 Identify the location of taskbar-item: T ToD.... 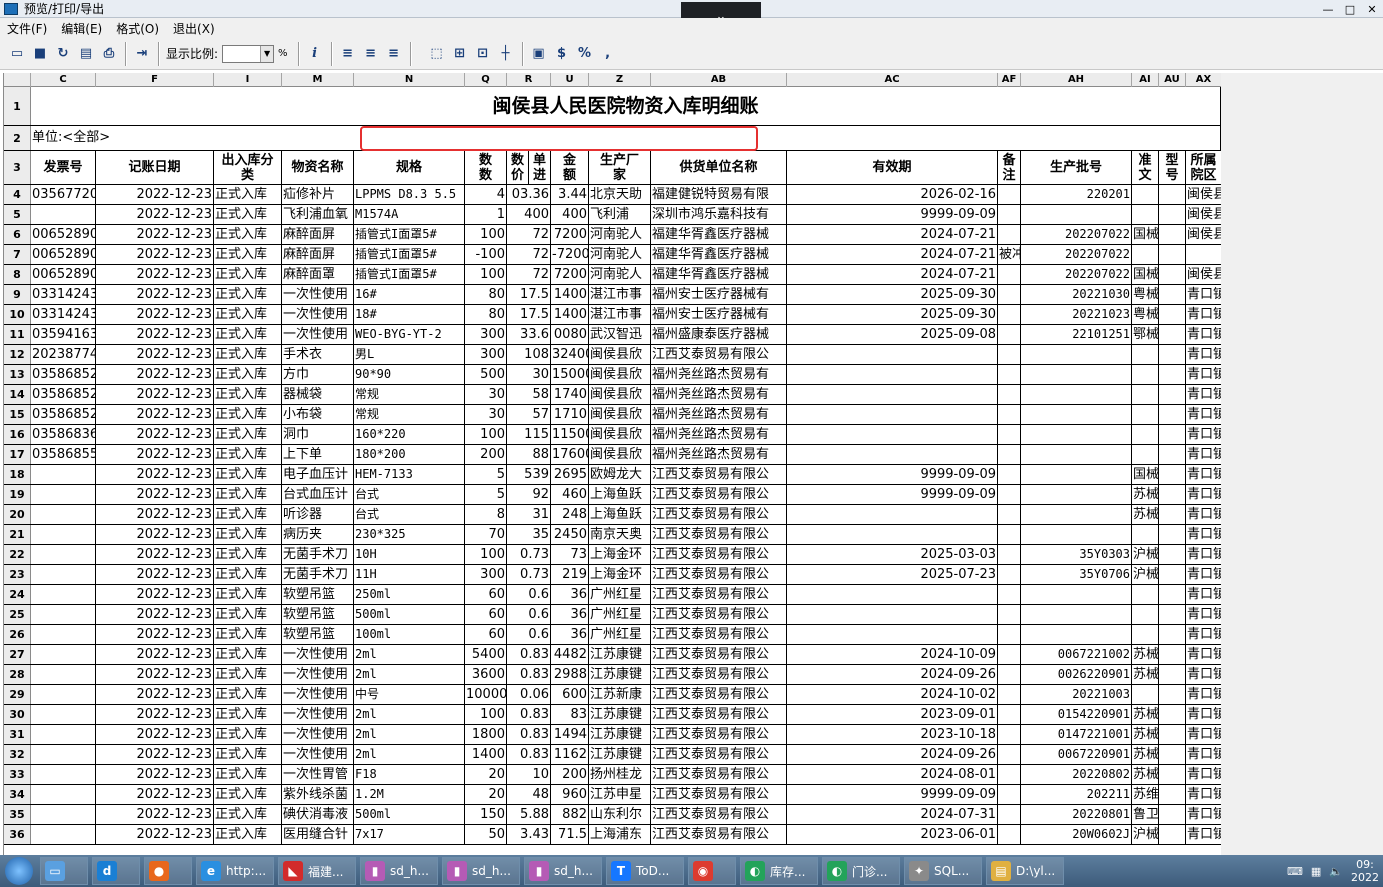
(645, 871).